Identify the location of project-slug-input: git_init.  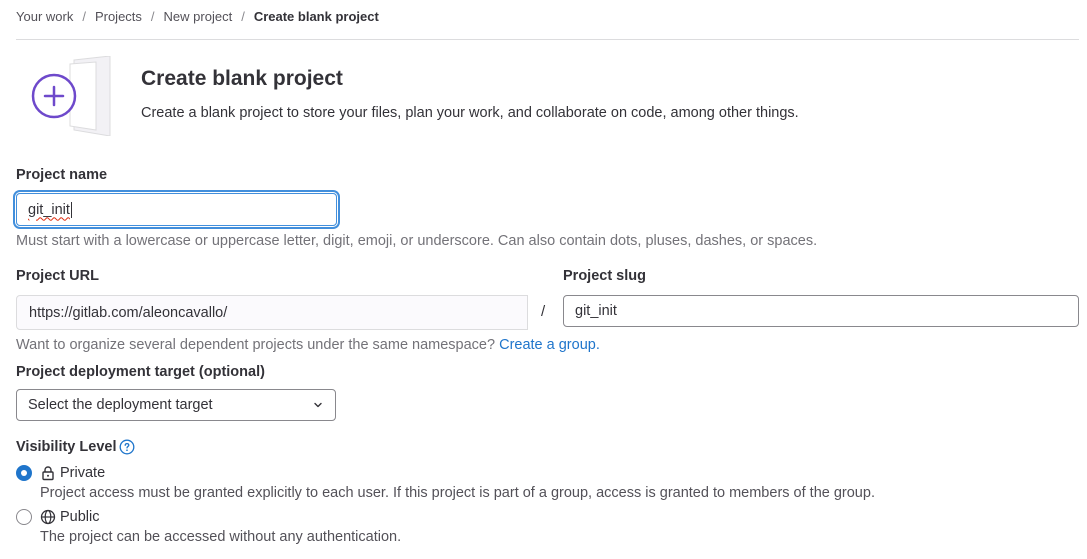
(821, 311).